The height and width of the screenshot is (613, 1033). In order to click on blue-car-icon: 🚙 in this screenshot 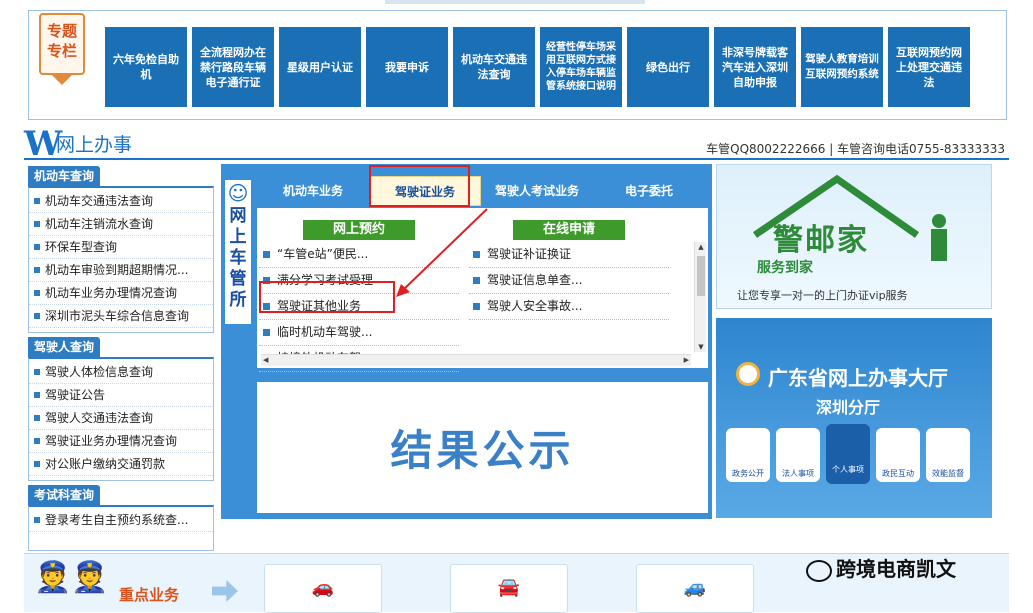, I will do `click(695, 587)`.